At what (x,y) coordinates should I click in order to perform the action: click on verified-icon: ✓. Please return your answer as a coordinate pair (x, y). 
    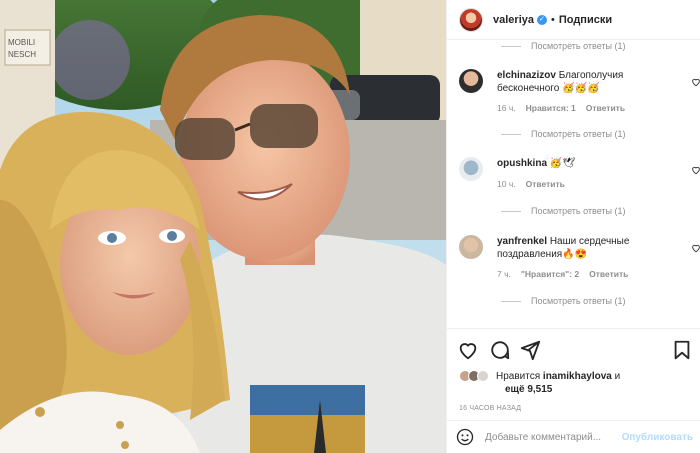
    Looking at the image, I should click on (541, 19).